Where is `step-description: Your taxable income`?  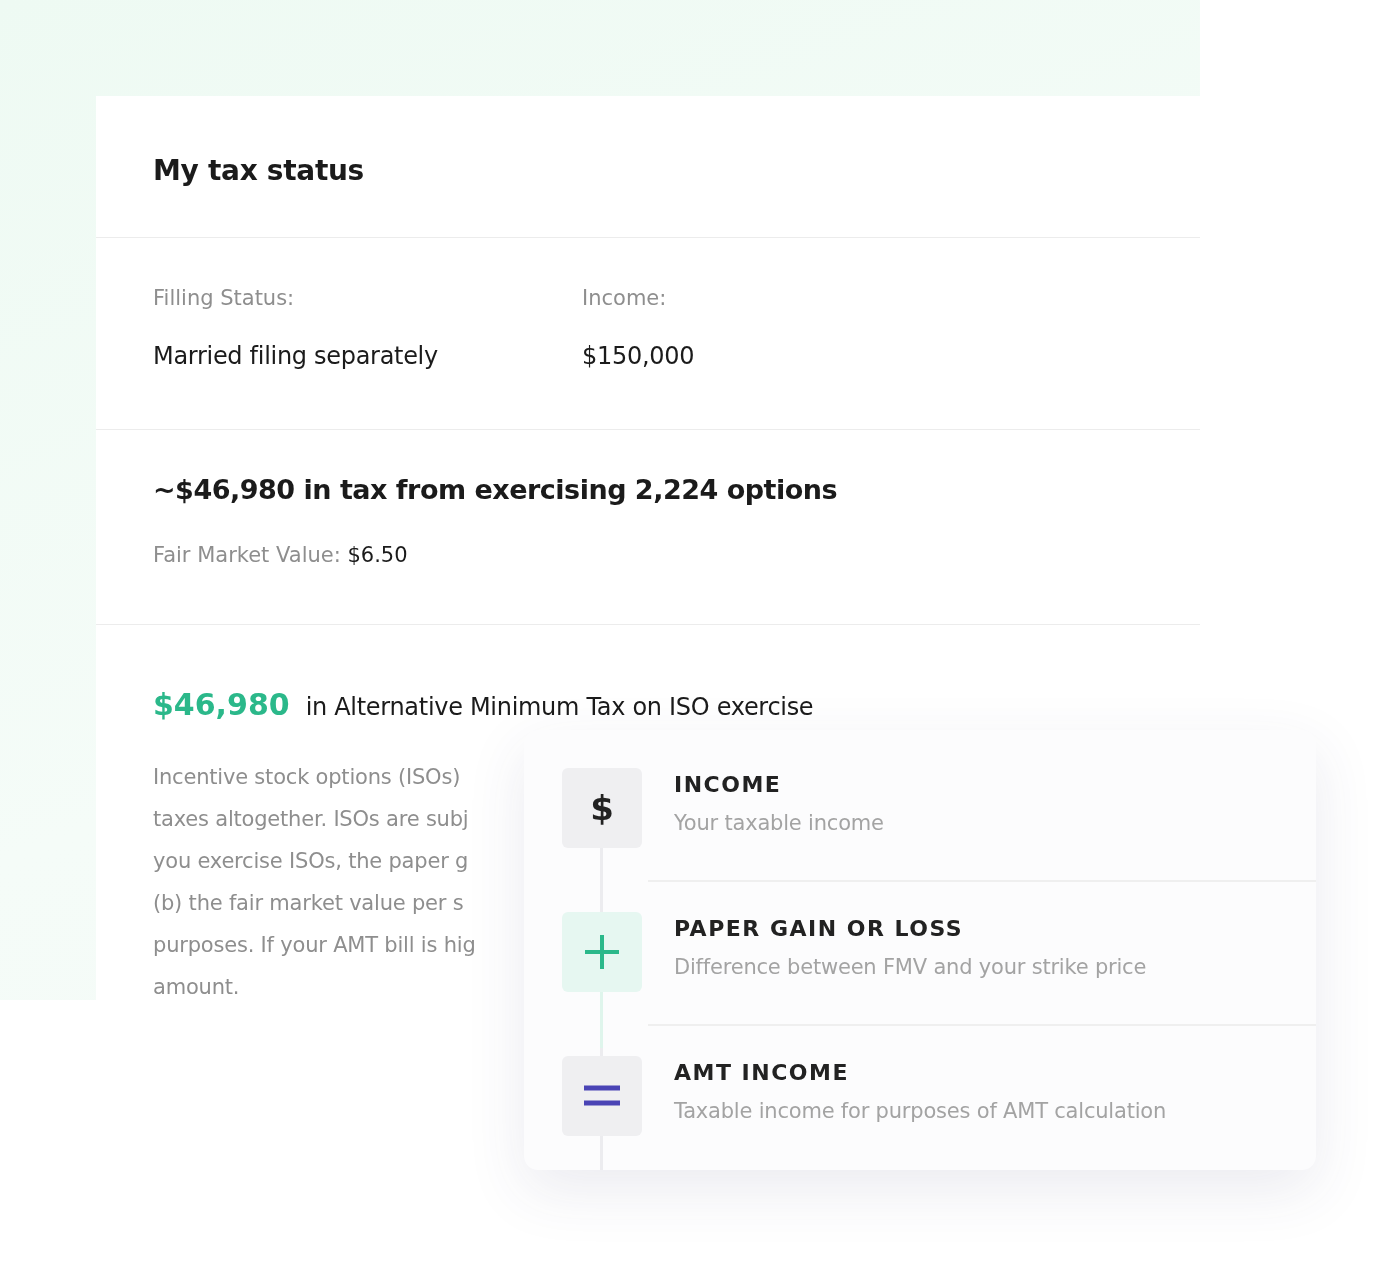 step-description: Your taxable income is located at coordinates (779, 823).